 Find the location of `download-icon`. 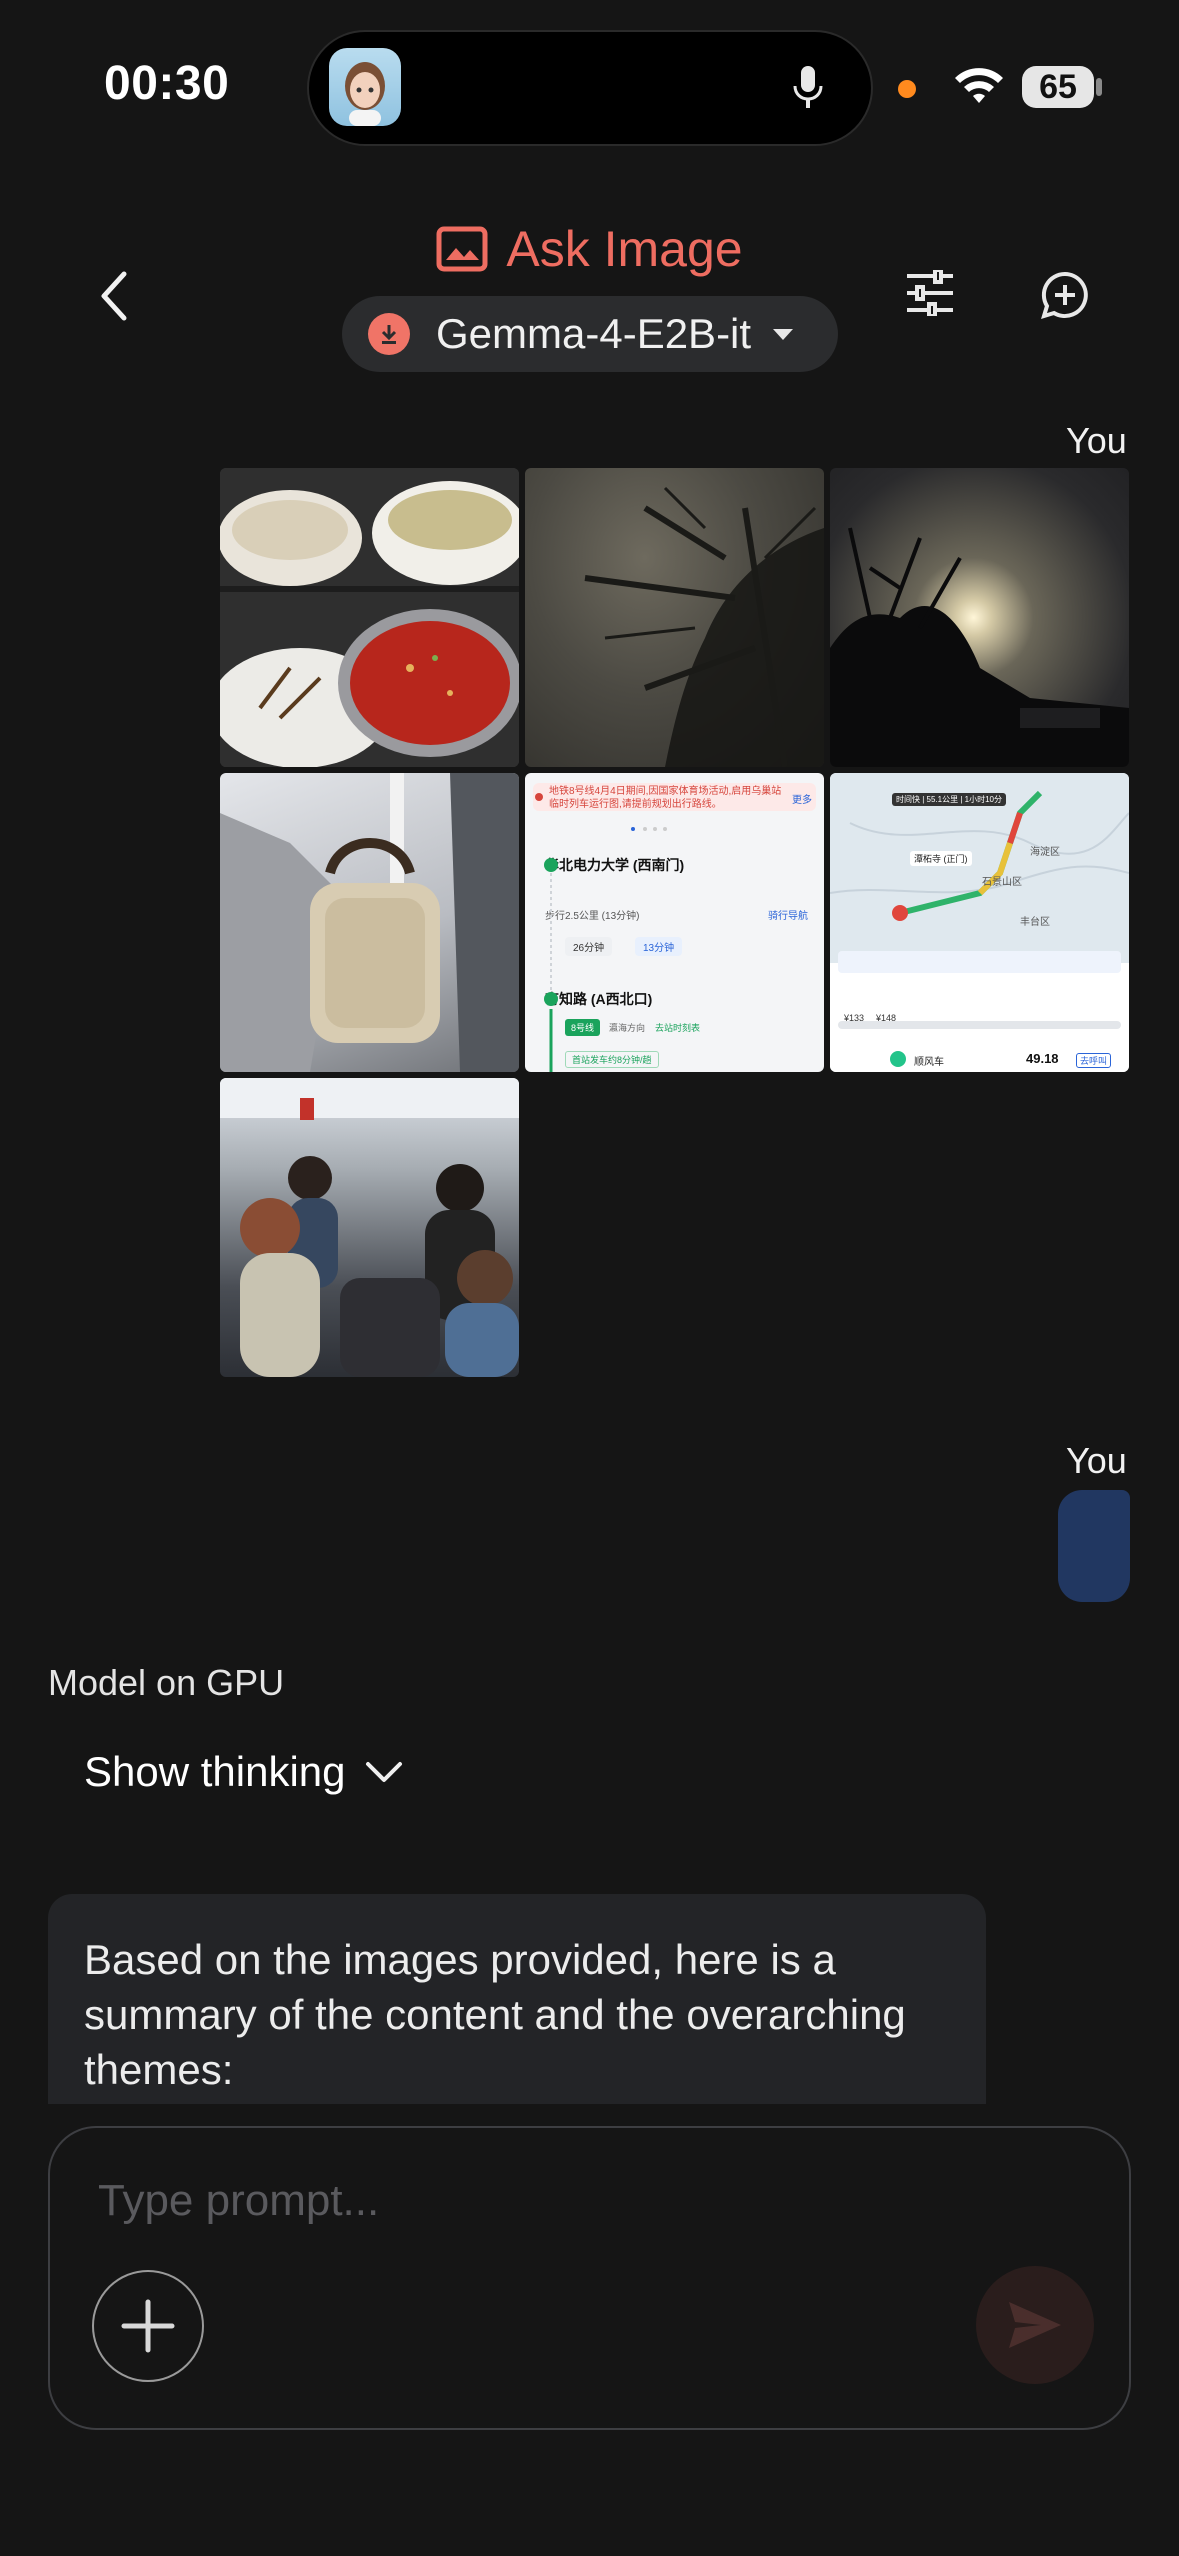

download-icon is located at coordinates (389, 334).